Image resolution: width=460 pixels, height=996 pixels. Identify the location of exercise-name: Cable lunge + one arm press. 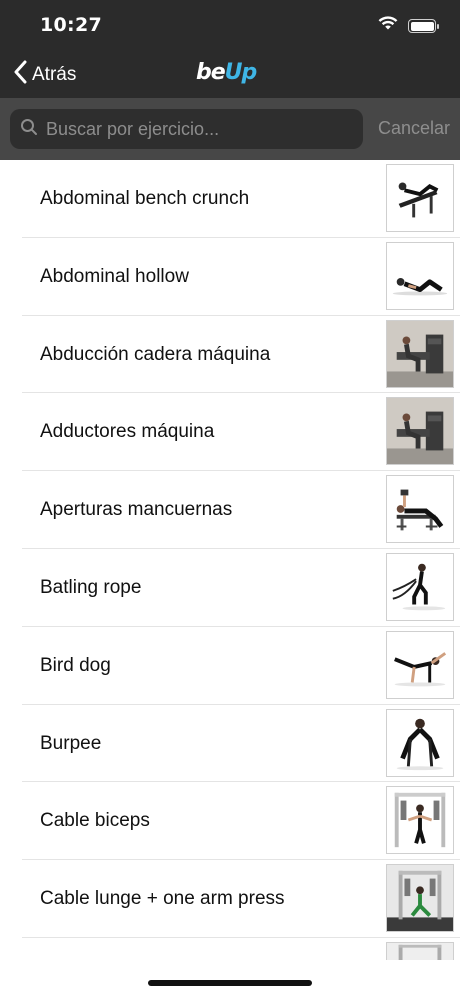
(162, 899).